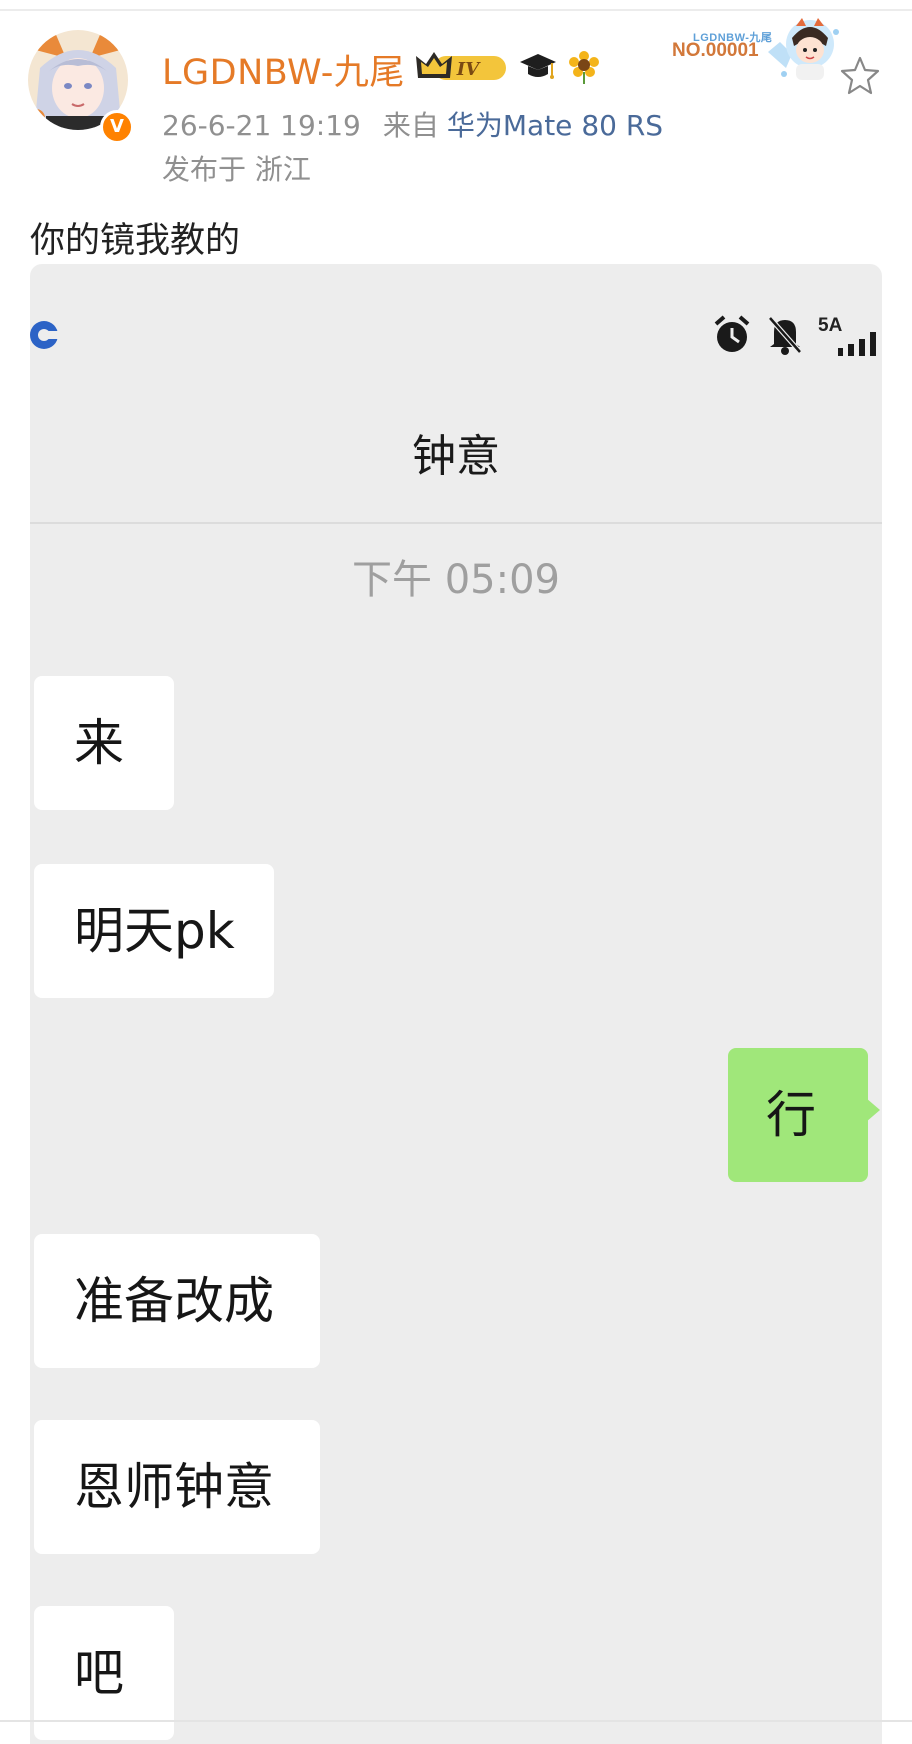  What do you see at coordinates (236, 169) in the screenshot?
I see `post-location: 发布于 浙江` at bounding box center [236, 169].